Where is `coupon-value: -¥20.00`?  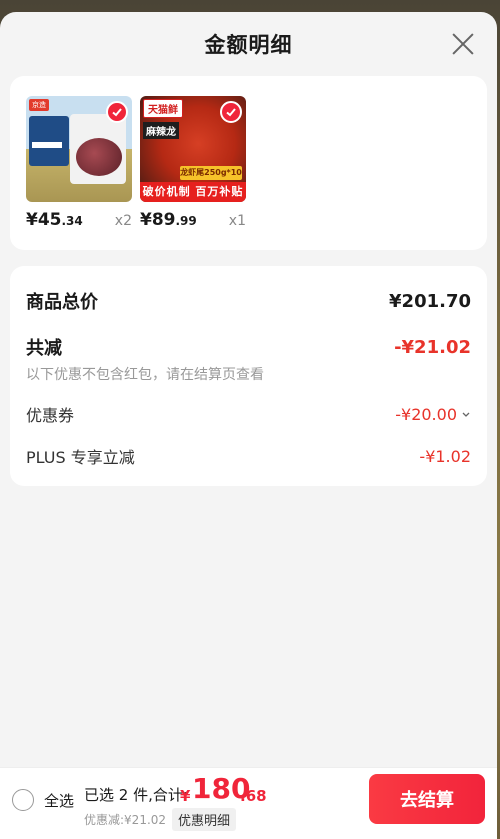
coupon-value: -¥20.00 is located at coordinates (433, 414).